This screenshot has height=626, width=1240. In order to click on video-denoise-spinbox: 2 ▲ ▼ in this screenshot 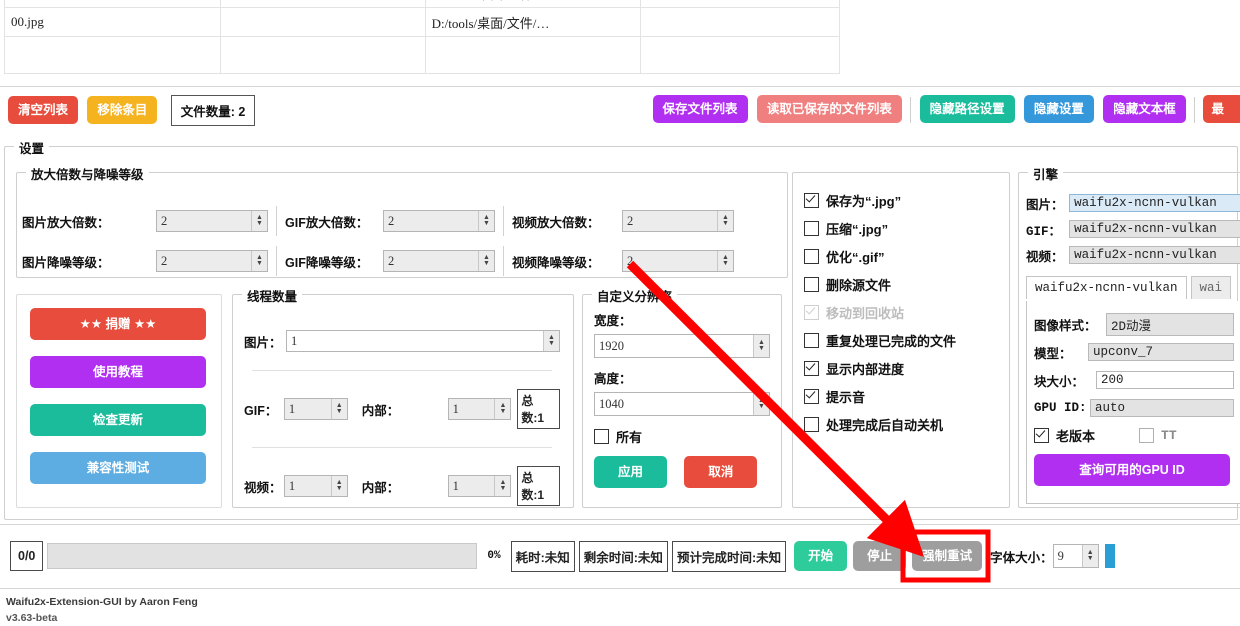, I will do `click(678, 261)`.